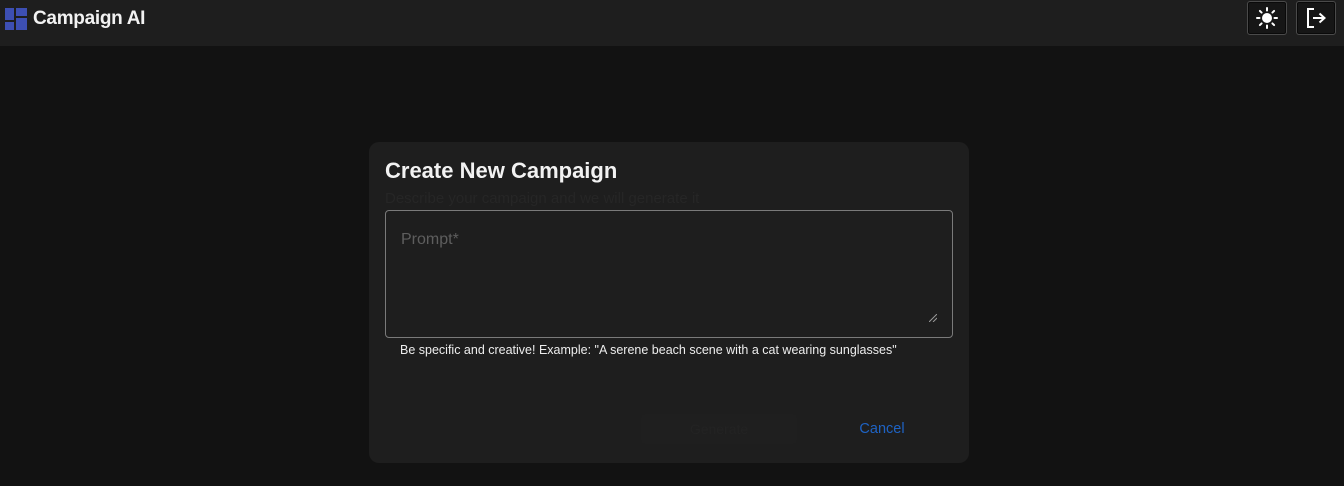 The image size is (1344, 486). I want to click on cancel-button: Cancel, so click(882, 429).